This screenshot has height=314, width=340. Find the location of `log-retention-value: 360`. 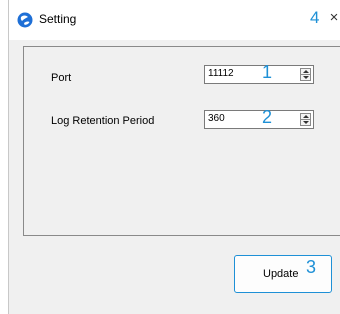

log-retention-value: 360 is located at coordinates (216, 118).